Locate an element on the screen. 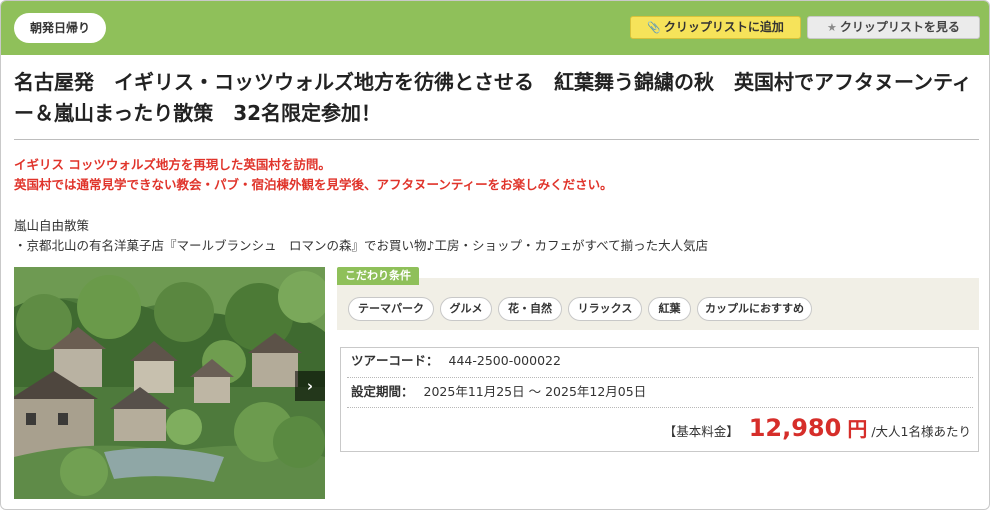 This screenshot has width=990, height=510. paperclip-icon: 📎 is located at coordinates (654, 27).